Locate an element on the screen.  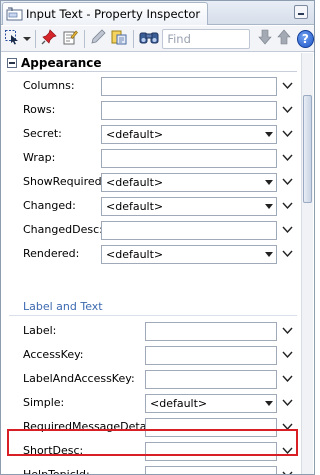
property-label: Rows: is located at coordinates (39, 109).